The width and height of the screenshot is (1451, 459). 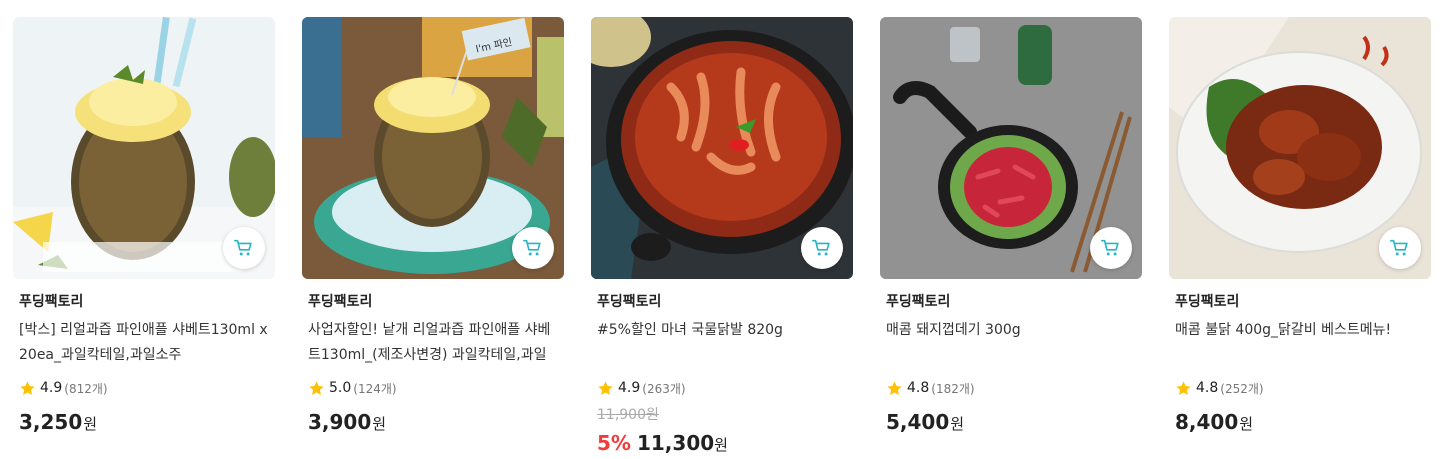 What do you see at coordinates (340, 422) in the screenshot?
I see `price-value: 3,900` at bounding box center [340, 422].